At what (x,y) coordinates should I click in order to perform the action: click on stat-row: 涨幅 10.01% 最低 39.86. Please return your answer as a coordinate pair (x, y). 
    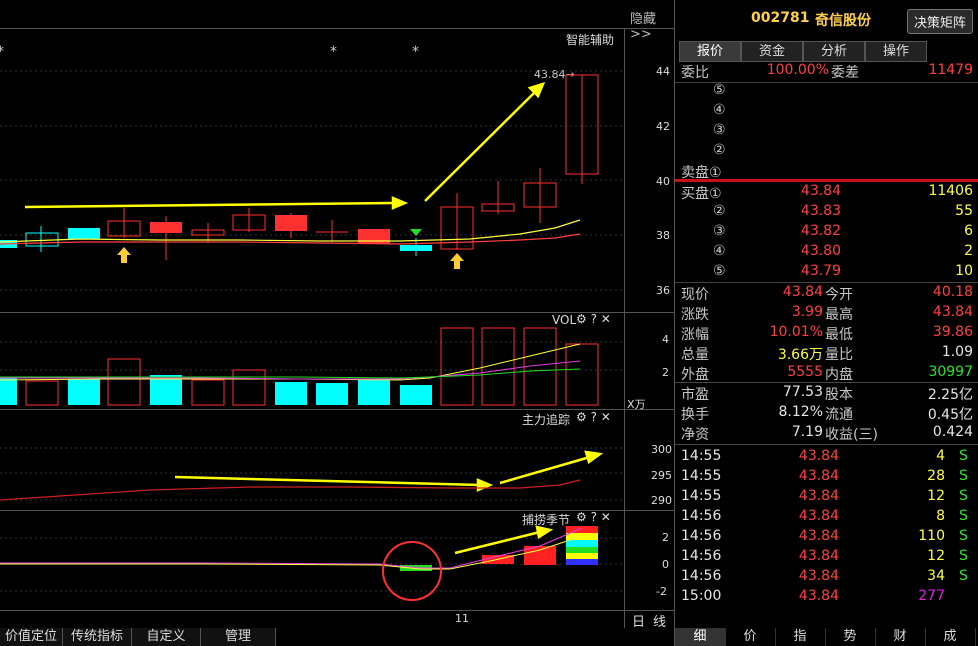
    Looking at the image, I should click on (827, 333).